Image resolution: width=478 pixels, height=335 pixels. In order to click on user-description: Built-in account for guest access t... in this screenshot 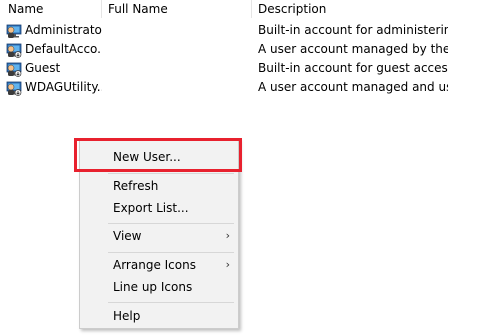, I will do `click(353, 68)`.